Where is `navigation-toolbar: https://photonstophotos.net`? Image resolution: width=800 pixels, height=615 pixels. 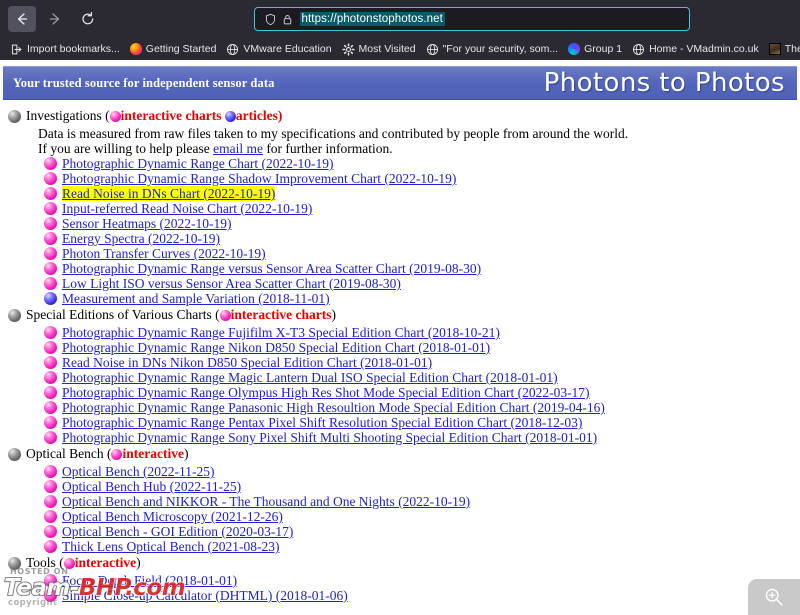 navigation-toolbar: https://photonstophotos.net is located at coordinates (400, 19).